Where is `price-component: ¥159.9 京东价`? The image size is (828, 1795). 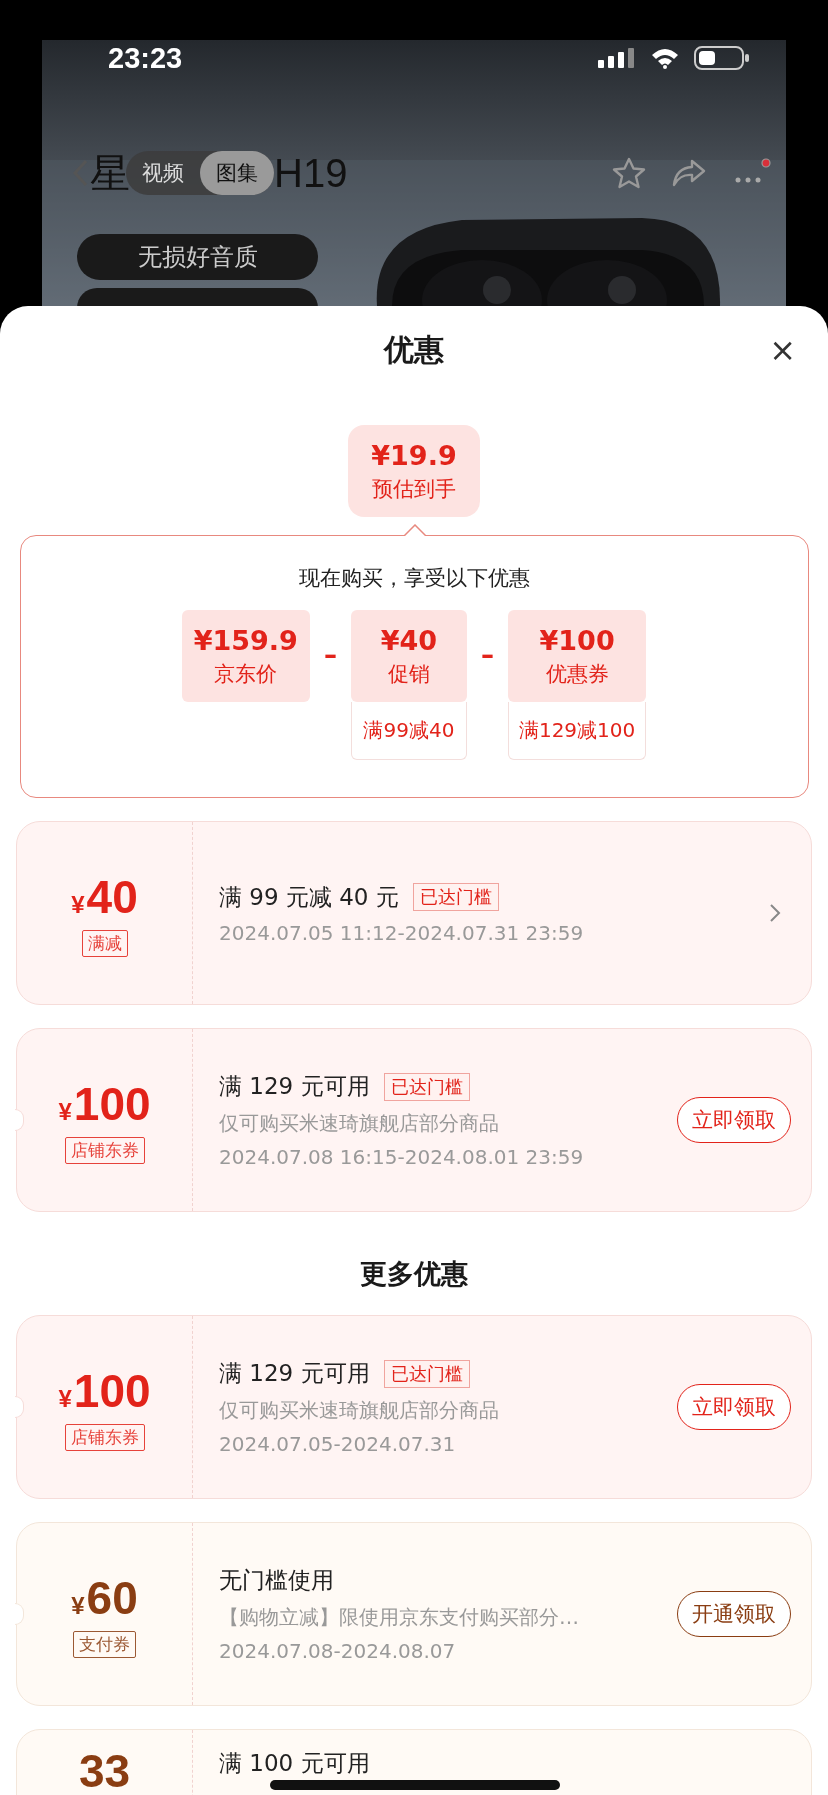
price-component: ¥159.9 京东价 is located at coordinates (245, 656).